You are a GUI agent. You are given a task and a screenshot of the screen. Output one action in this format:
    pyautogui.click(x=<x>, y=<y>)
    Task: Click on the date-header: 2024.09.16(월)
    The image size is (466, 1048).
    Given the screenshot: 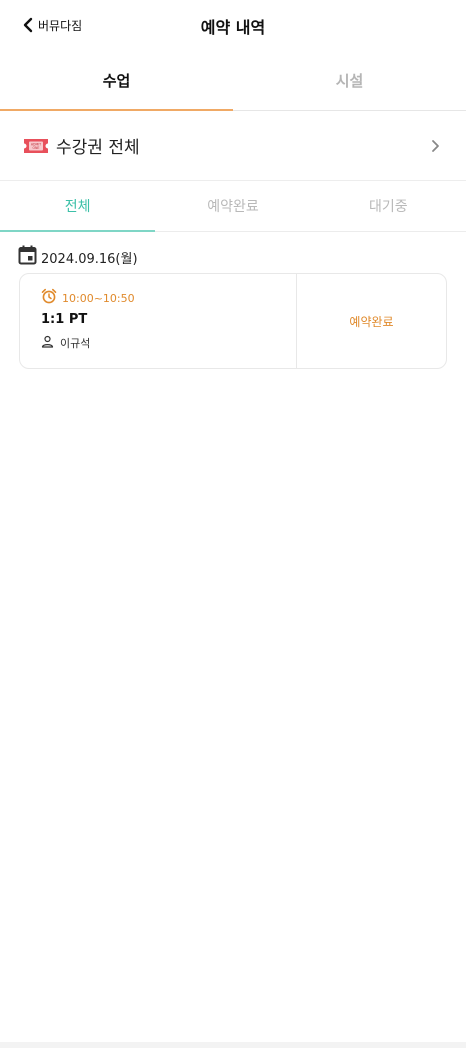 What is the action you would take?
    pyautogui.click(x=78, y=257)
    